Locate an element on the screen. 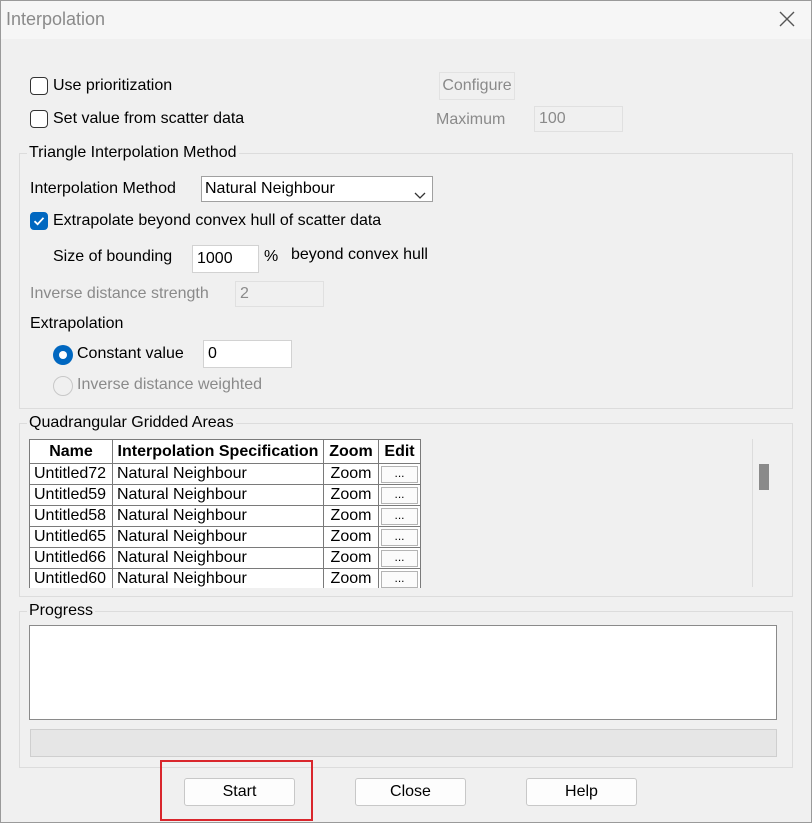  row-name: Untitled60 is located at coordinates (71, 578).